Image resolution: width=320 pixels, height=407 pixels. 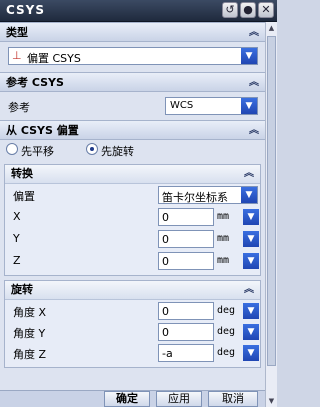 What do you see at coordinates (266, 10) in the screenshot?
I see `close-button: ✕` at bounding box center [266, 10].